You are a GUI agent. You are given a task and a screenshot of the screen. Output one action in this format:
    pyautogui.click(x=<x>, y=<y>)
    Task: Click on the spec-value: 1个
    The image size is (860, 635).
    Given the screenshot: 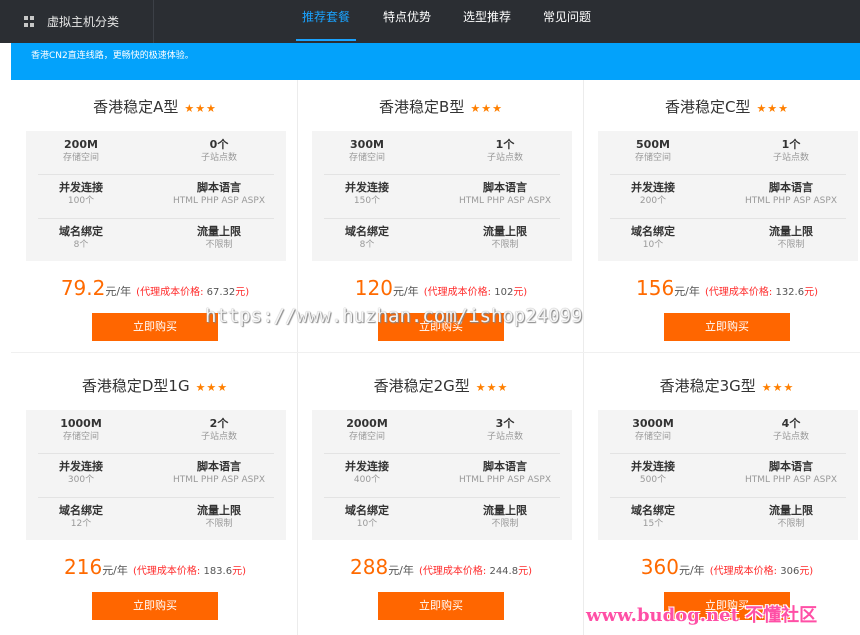 What is the action you would take?
    pyautogui.click(x=791, y=144)
    